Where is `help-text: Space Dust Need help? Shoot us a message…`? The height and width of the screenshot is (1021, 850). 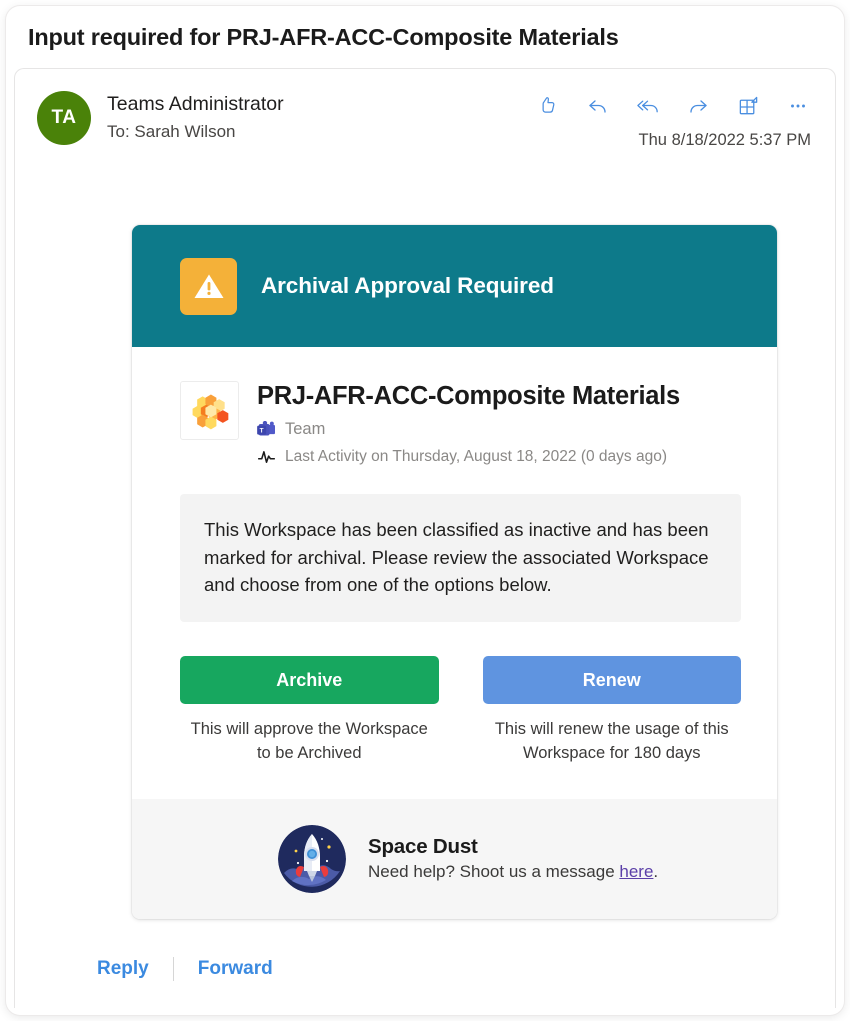
help-text: Space Dust Need help? Shoot us a message… is located at coordinates (513, 858).